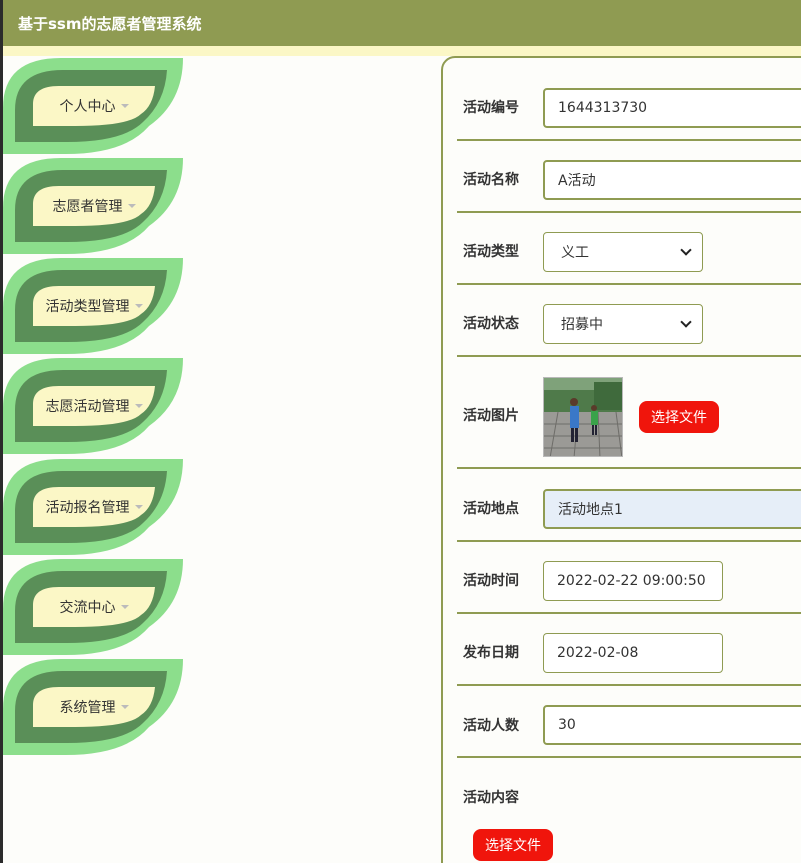  What do you see at coordinates (567, 725) in the screenshot?
I see `activity-count-value: 30` at bounding box center [567, 725].